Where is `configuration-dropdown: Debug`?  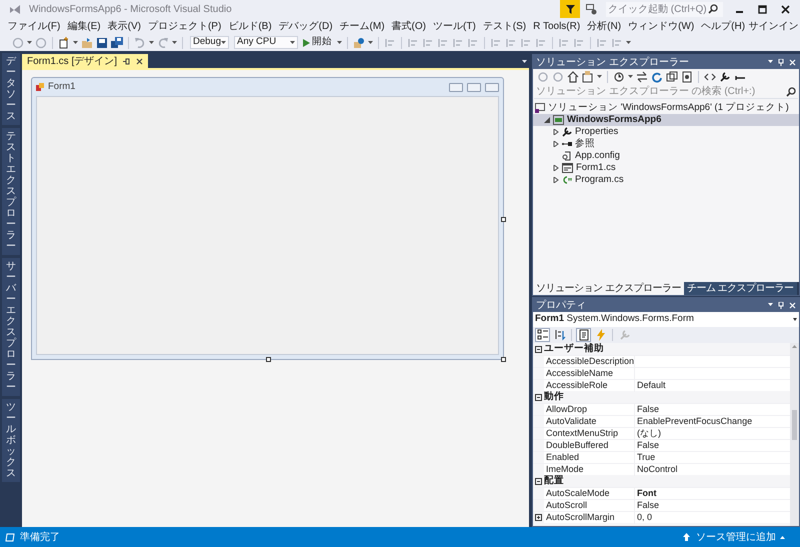
configuration-dropdown: Debug is located at coordinates (209, 42).